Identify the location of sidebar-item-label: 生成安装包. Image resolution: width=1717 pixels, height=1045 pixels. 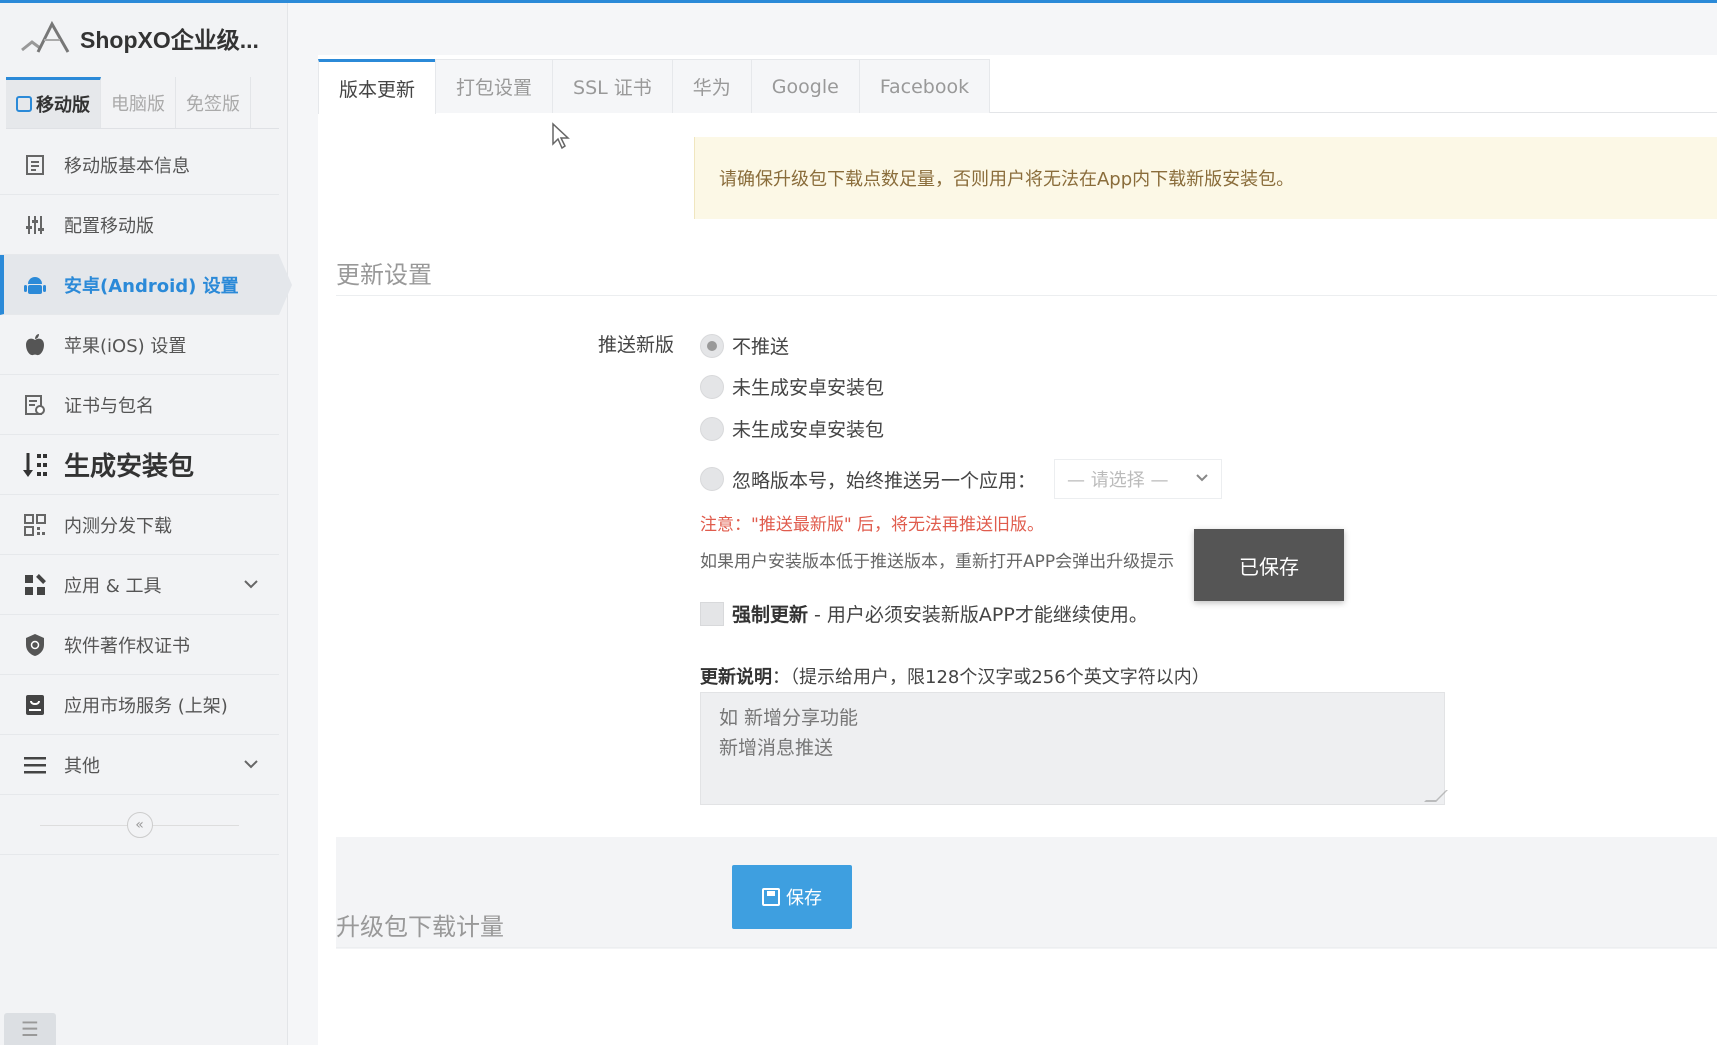
(129, 467).